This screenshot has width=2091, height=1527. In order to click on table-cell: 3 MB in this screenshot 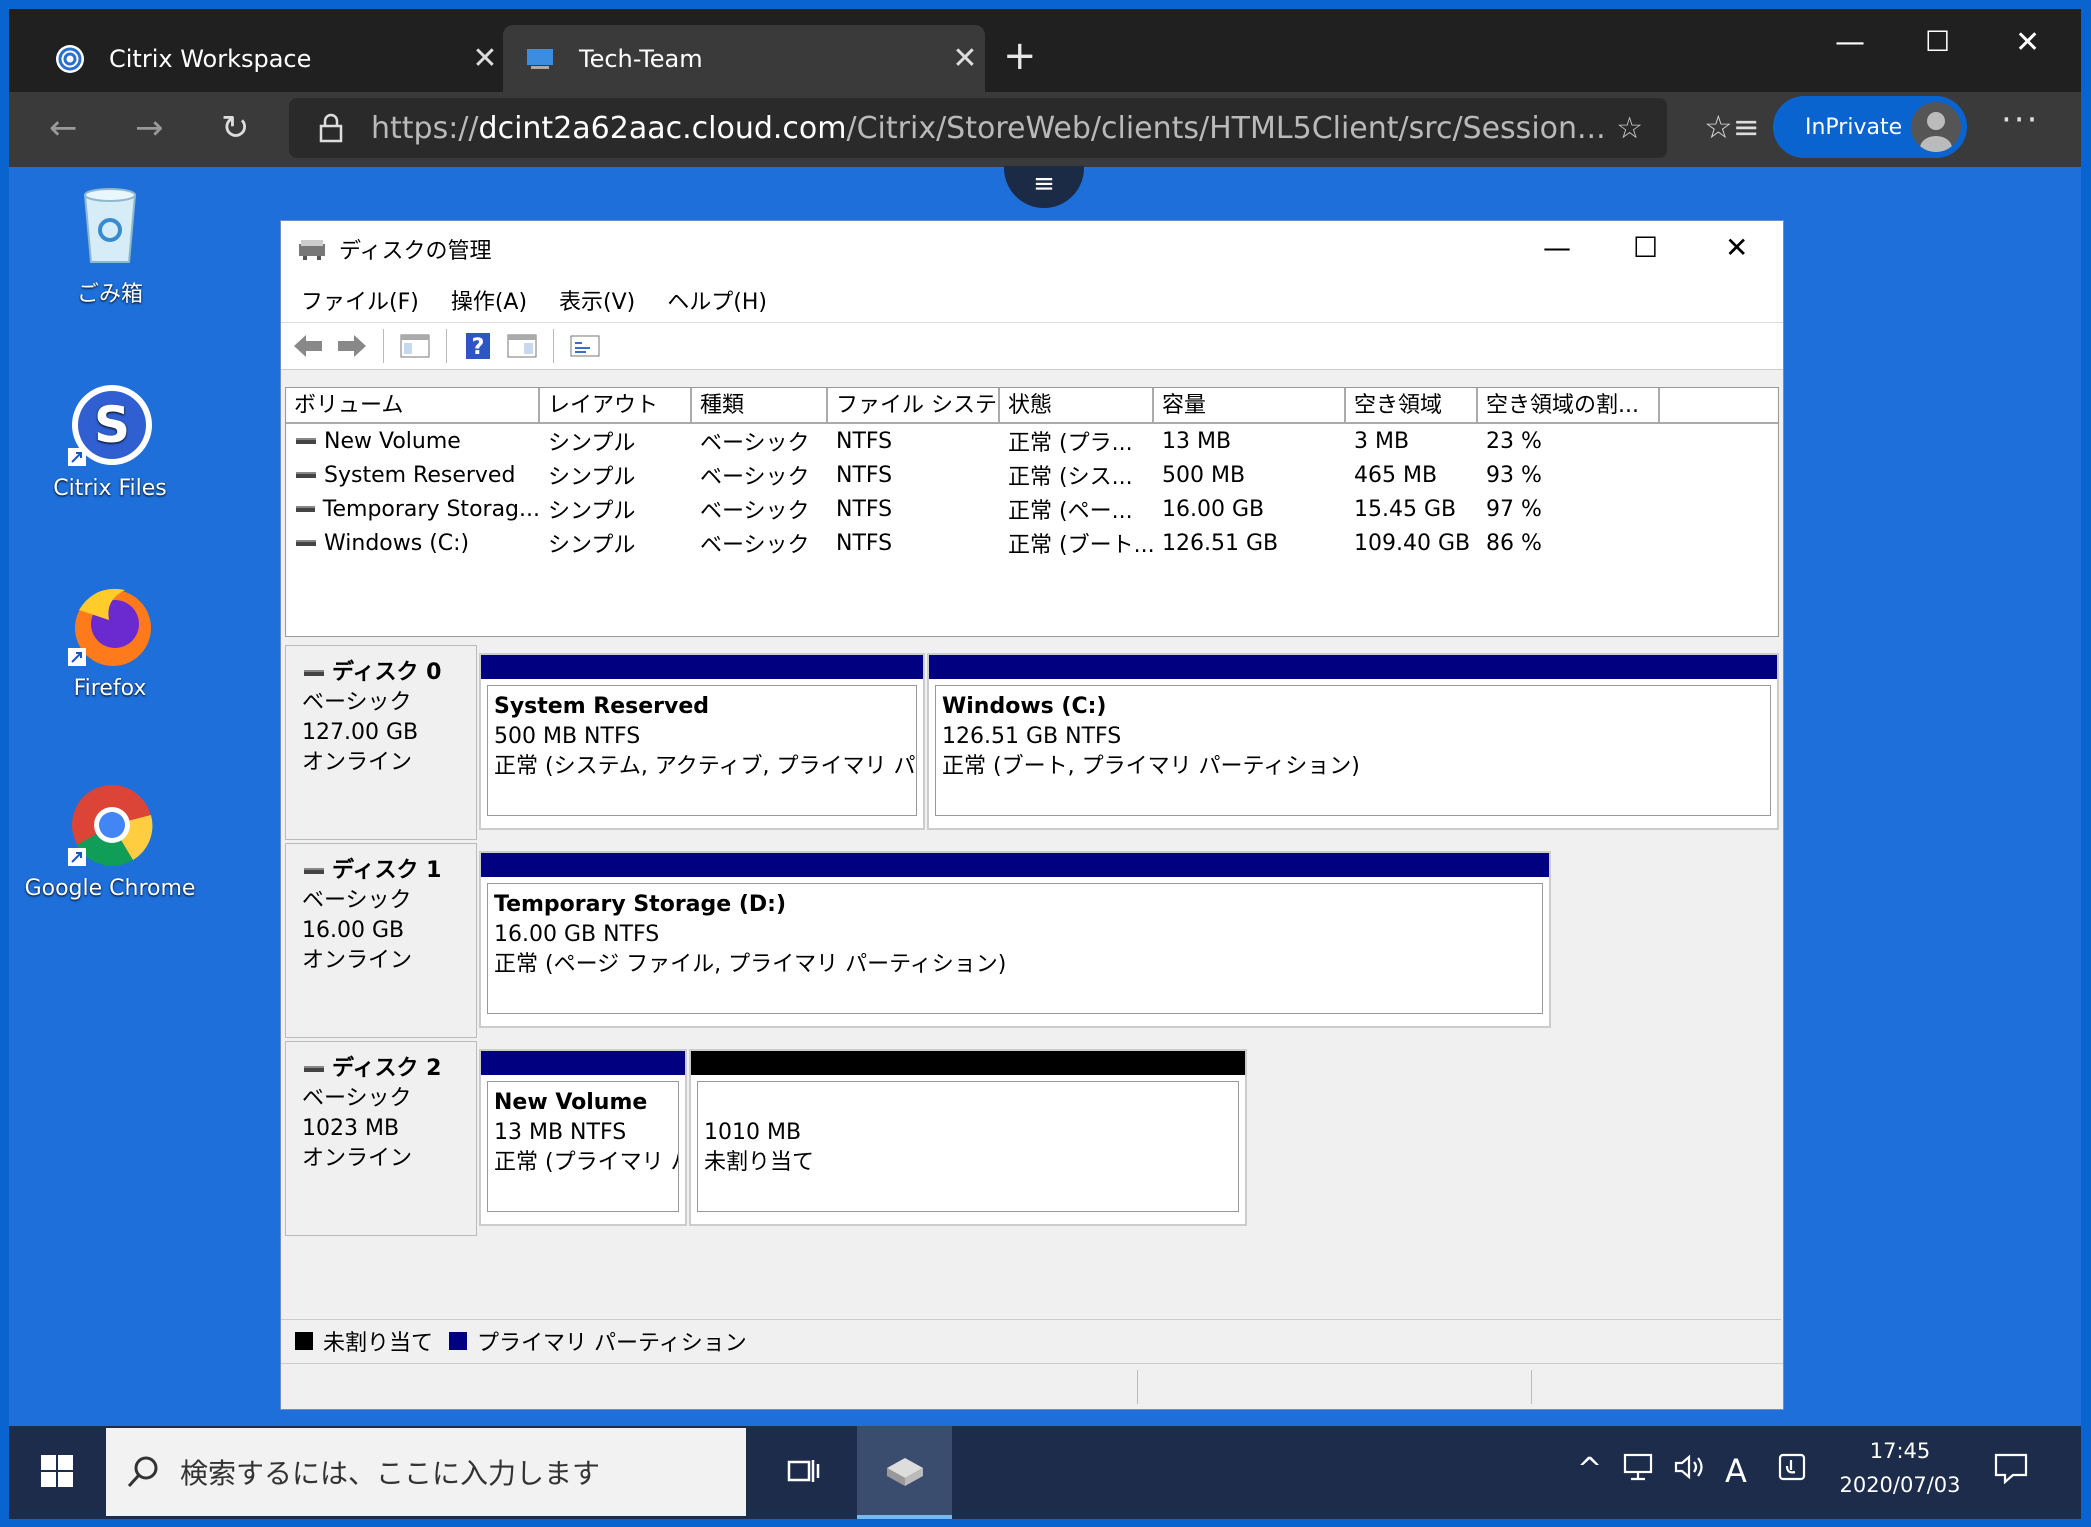, I will do `click(1382, 441)`.